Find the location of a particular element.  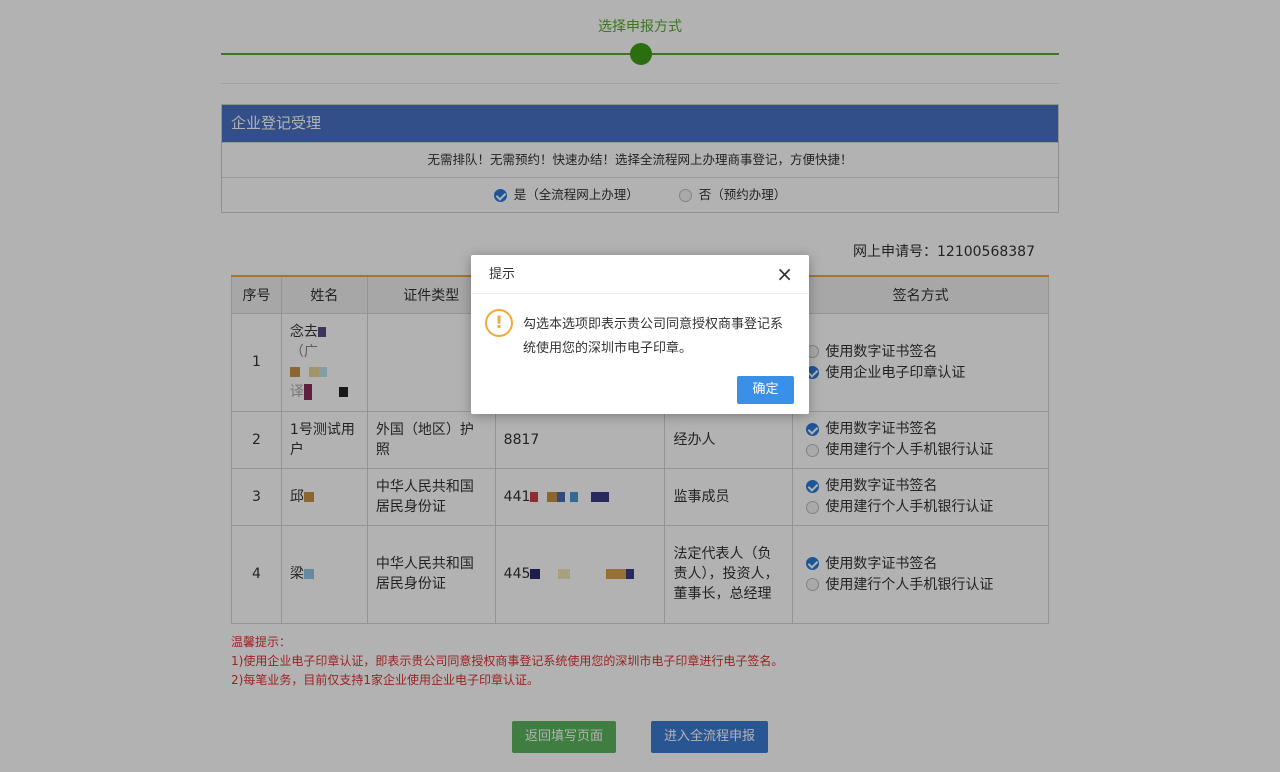

dialog-title: 提示 is located at coordinates (640, 274).